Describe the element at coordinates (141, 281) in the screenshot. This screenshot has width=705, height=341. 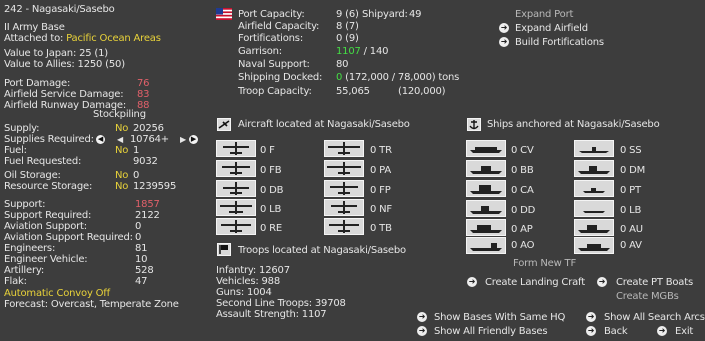
I see `flak-value: 47` at that location.